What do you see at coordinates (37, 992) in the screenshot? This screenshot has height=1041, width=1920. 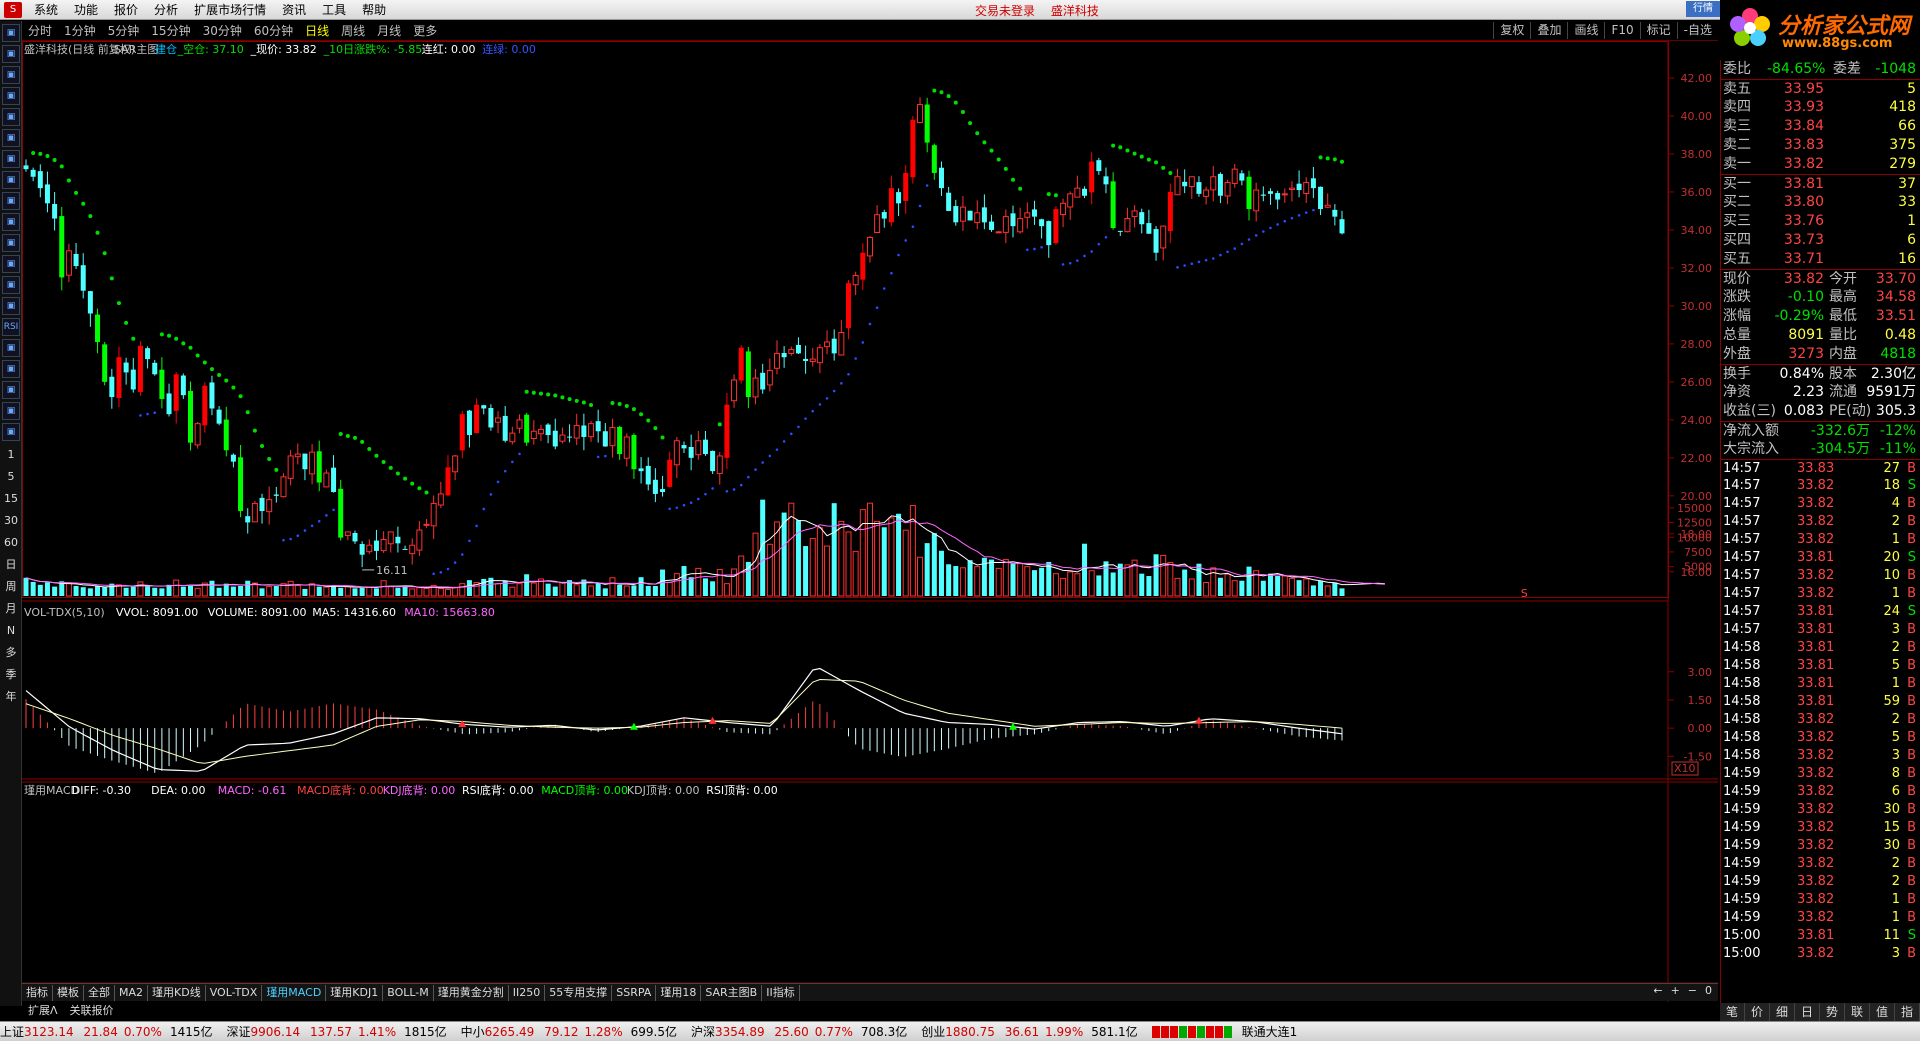 I see `indicator-tab-0: 指标` at bounding box center [37, 992].